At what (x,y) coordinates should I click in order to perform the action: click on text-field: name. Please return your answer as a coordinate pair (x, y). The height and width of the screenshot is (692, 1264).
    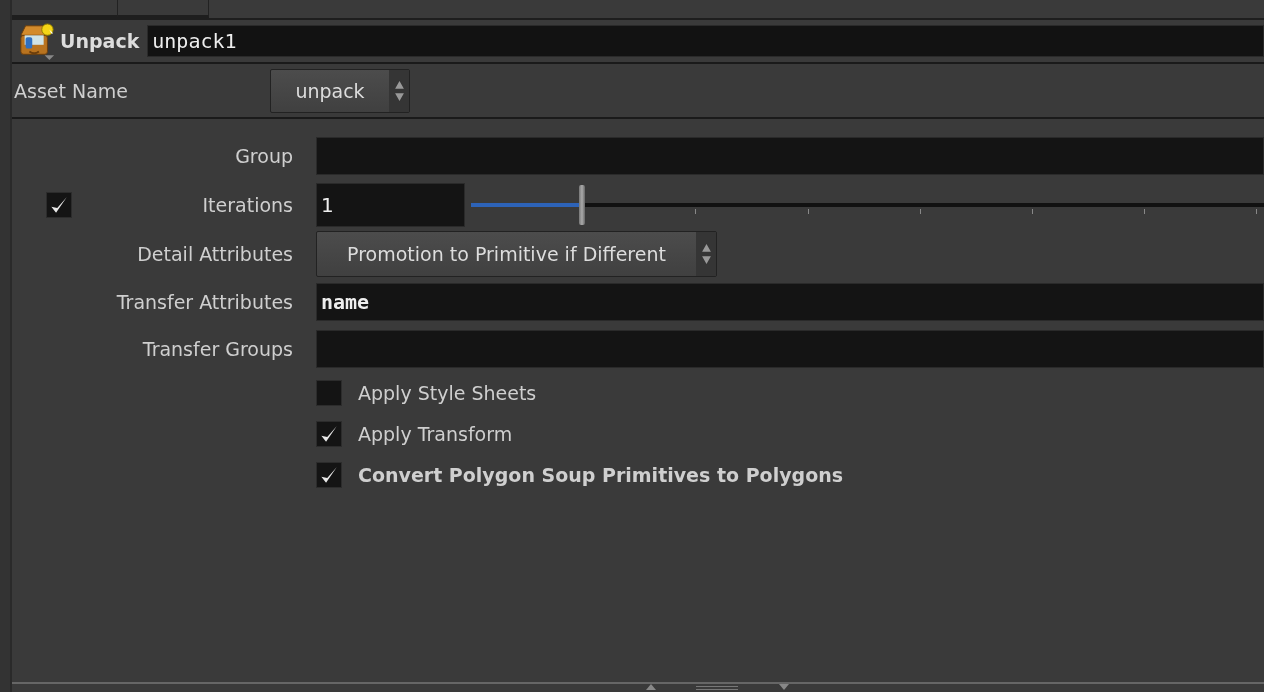
    Looking at the image, I should click on (790, 301).